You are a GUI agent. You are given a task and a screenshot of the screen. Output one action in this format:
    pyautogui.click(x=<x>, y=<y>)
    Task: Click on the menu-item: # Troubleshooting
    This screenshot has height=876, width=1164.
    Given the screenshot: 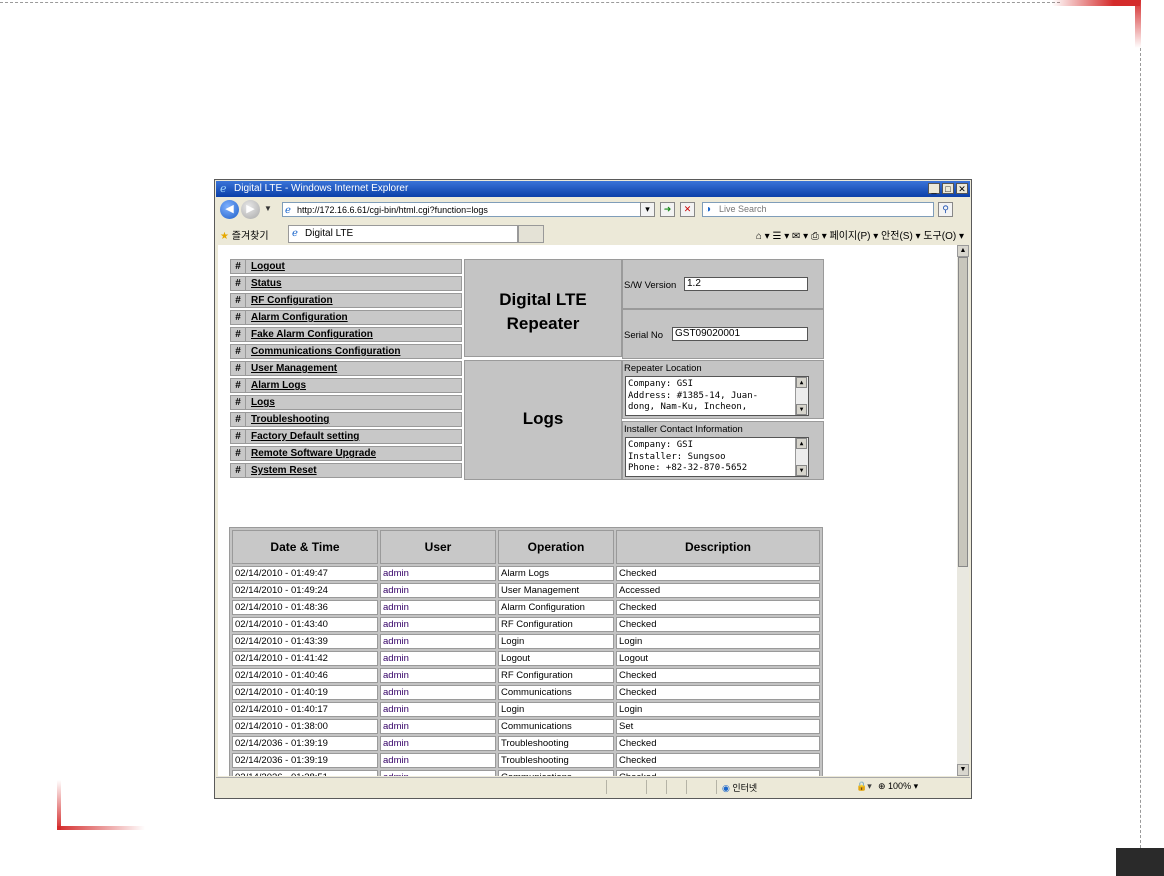 What is the action you would take?
    pyautogui.click(x=346, y=419)
    